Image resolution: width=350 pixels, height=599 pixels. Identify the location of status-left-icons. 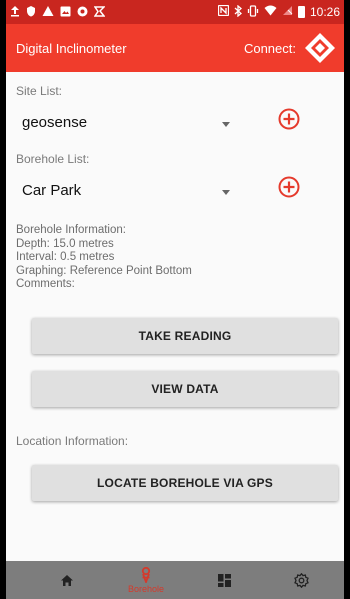
(58, 12).